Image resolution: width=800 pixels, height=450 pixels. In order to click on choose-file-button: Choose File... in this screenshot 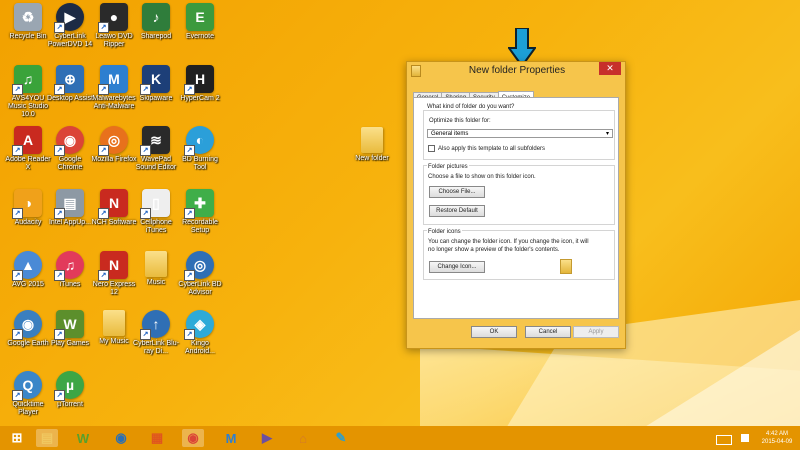, I will do `click(457, 192)`.